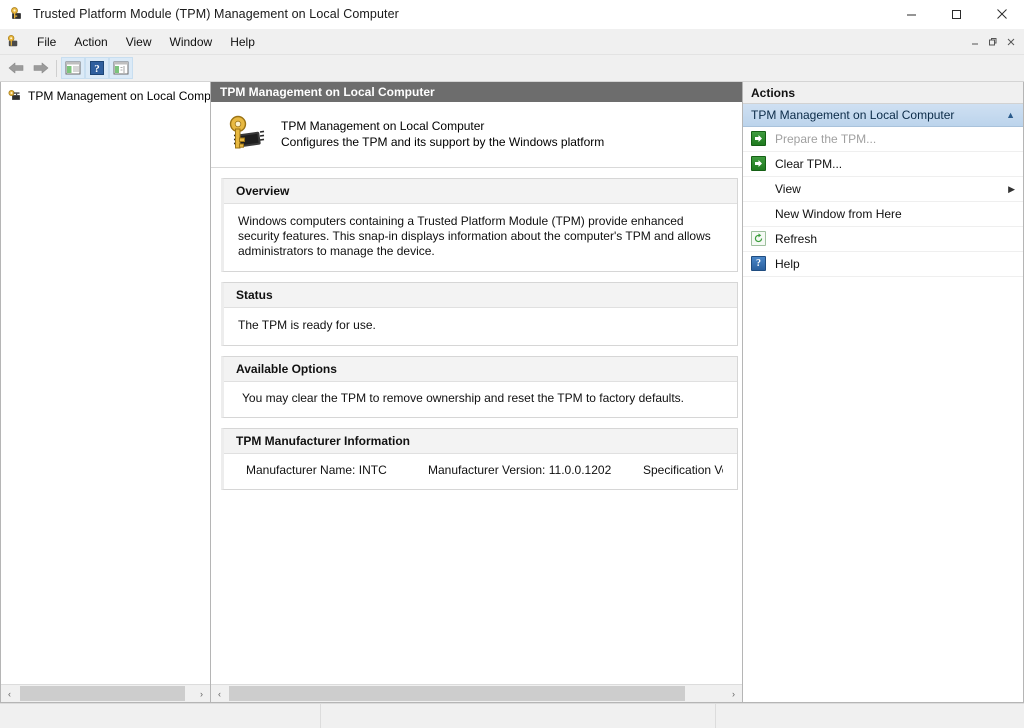 This screenshot has height=728, width=1024. I want to click on mdi-restore-button, so click(993, 41).